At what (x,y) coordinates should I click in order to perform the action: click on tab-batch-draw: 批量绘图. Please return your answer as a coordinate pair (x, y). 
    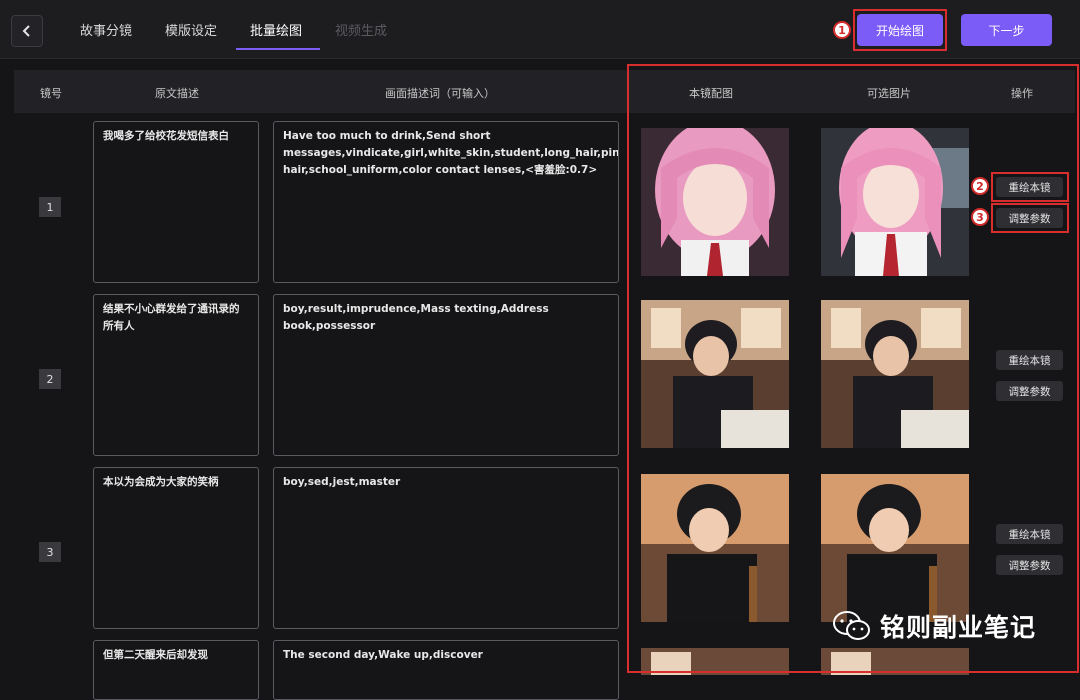
    Looking at the image, I should click on (276, 29).